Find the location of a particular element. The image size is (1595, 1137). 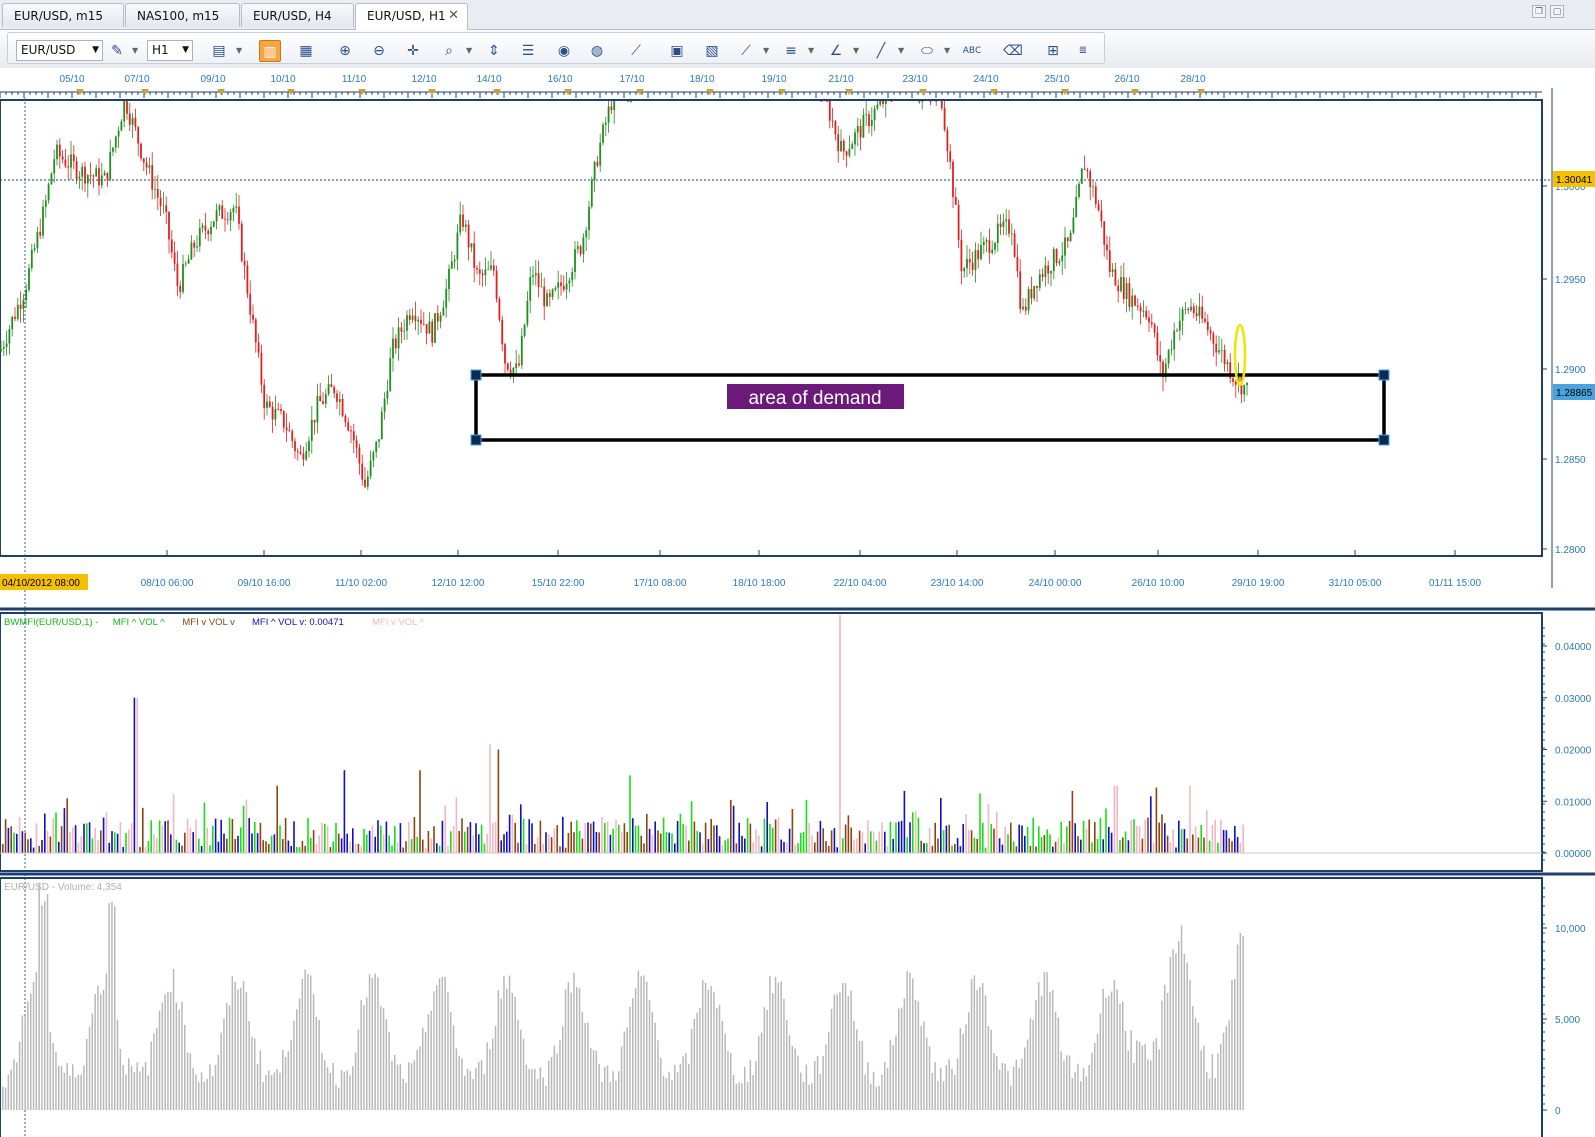

template-icon: ▧ is located at coordinates (712, 51).